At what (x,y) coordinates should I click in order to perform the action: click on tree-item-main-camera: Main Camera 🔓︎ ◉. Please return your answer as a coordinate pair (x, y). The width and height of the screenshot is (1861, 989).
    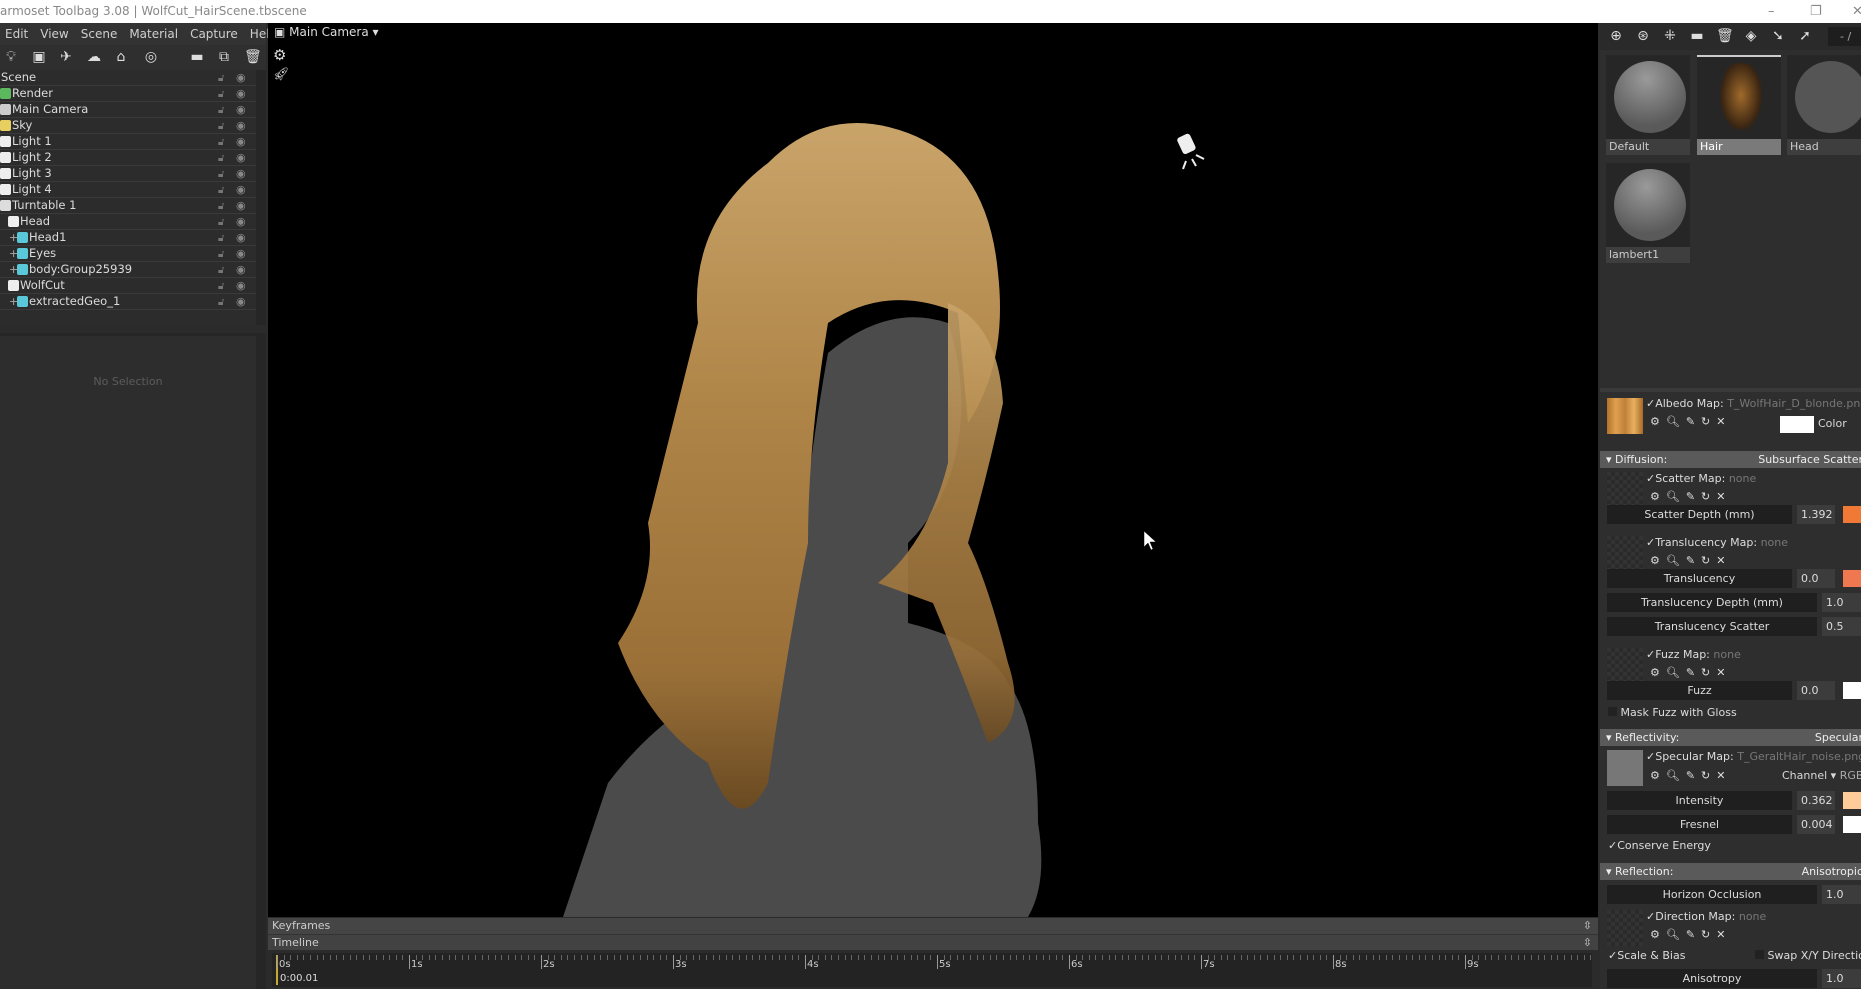
    Looking at the image, I should click on (128, 110).